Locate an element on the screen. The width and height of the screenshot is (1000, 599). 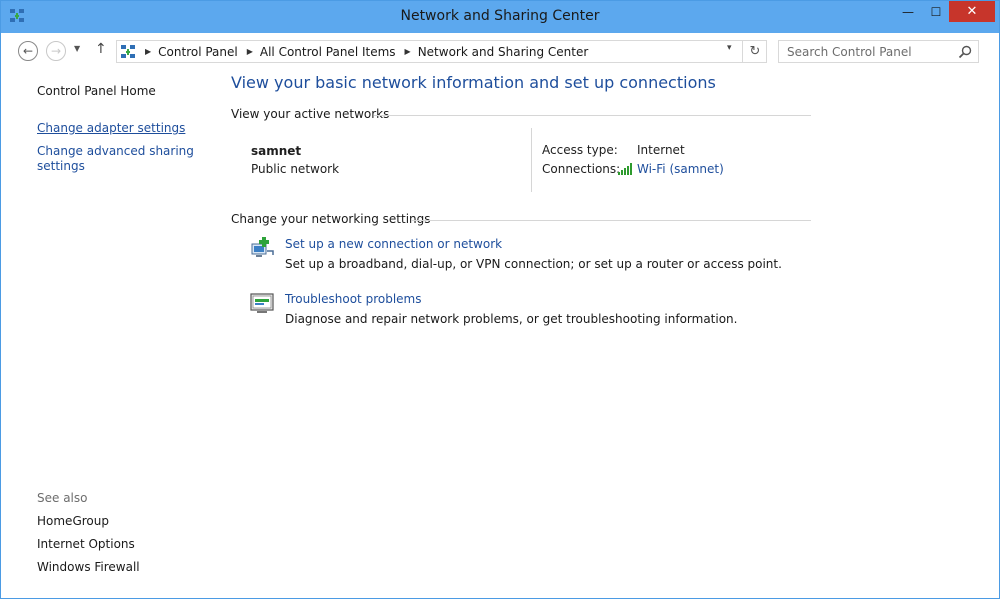
up-button: ↑ is located at coordinates (101, 49).